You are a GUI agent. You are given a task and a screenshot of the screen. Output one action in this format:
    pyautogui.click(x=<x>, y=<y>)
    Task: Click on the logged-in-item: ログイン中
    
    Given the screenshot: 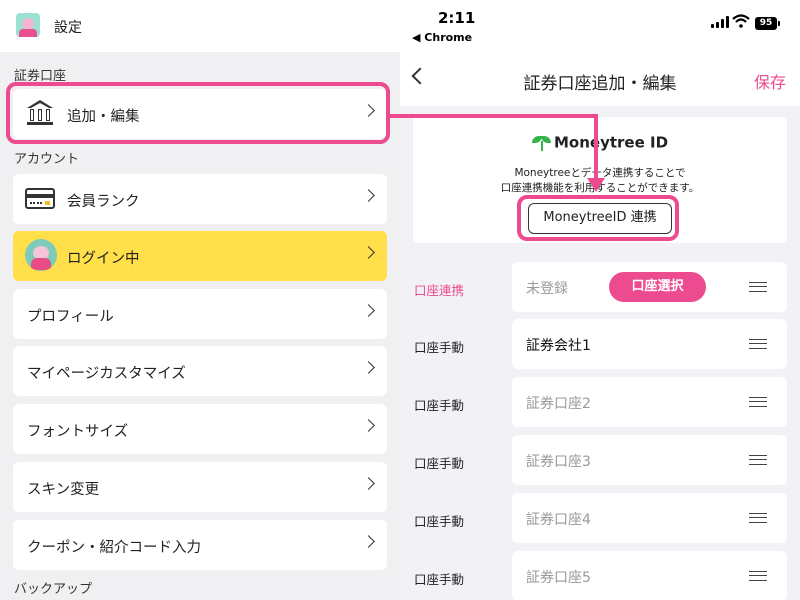 What is the action you would take?
    pyautogui.click(x=200, y=256)
    